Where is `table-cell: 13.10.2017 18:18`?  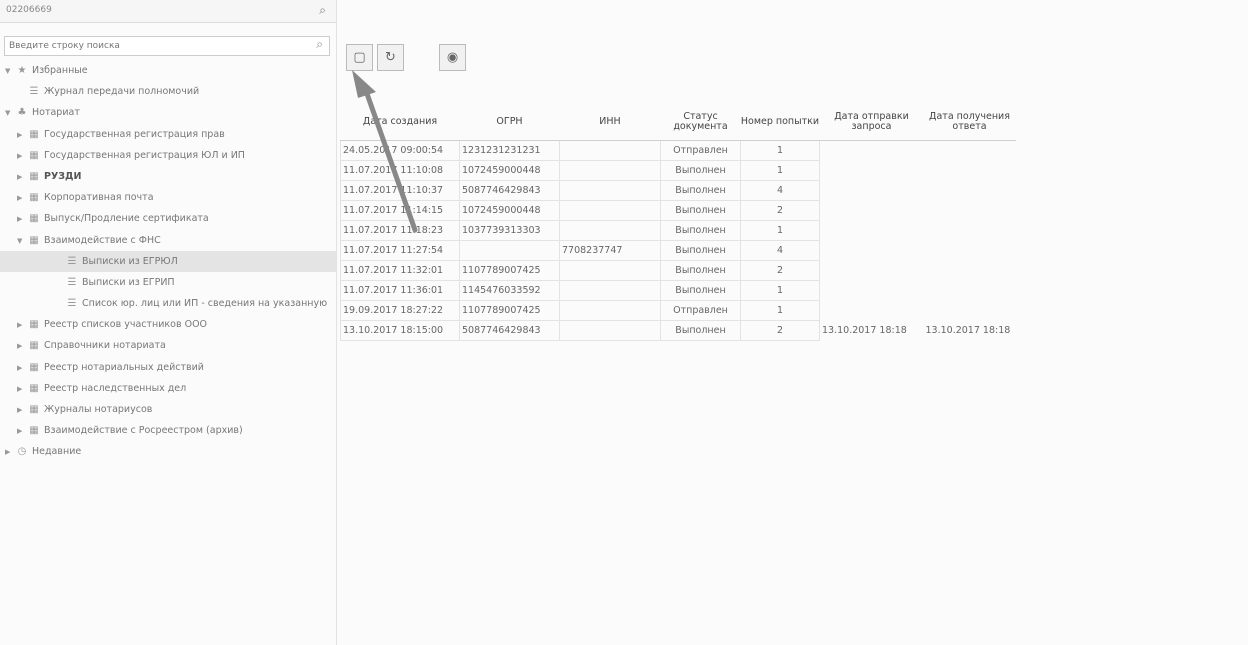
table-cell: 13.10.2017 18:18 is located at coordinates (864, 330).